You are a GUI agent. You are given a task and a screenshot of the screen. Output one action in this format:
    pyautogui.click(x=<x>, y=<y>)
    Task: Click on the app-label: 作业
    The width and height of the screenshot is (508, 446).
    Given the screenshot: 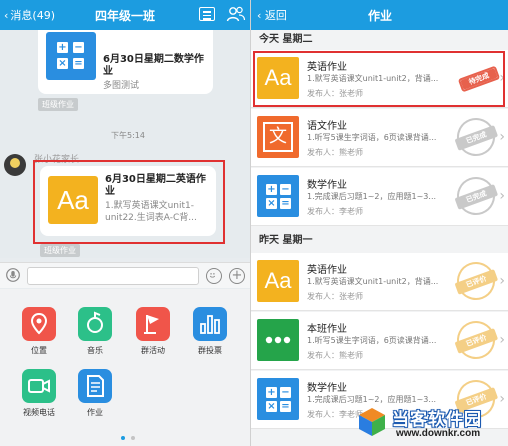 What is the action you would take?
    pyautogui.click(x=95, y=412)
    